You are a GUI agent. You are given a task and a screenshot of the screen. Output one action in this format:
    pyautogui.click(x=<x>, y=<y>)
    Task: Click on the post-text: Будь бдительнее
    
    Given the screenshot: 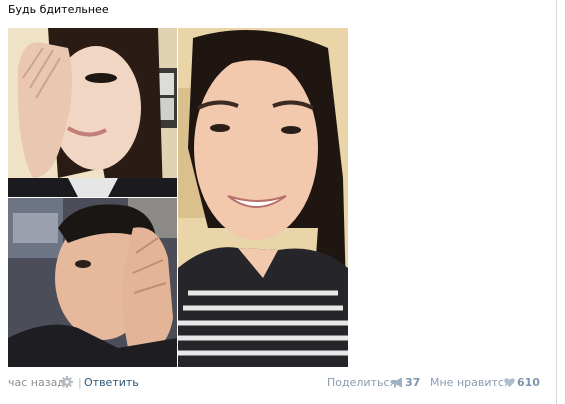 What is the action you would take?
    pyautogui.click(x=58, y=9)
    